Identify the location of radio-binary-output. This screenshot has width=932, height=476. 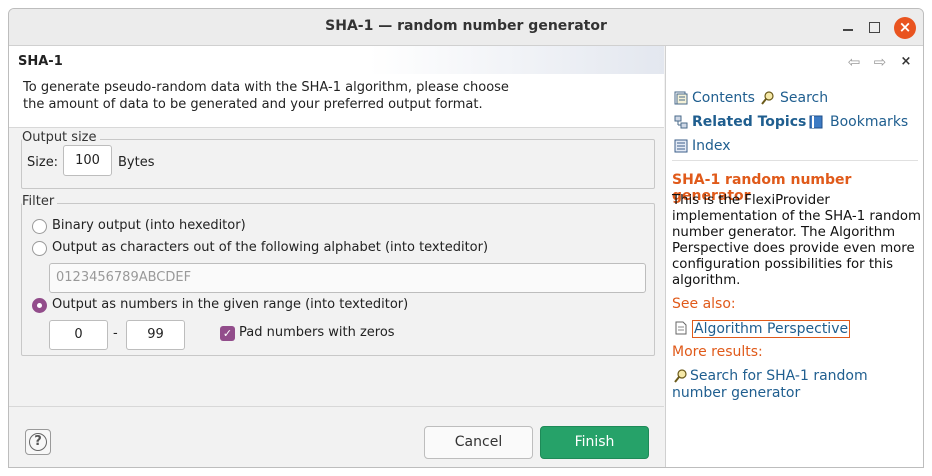
(39, 226).